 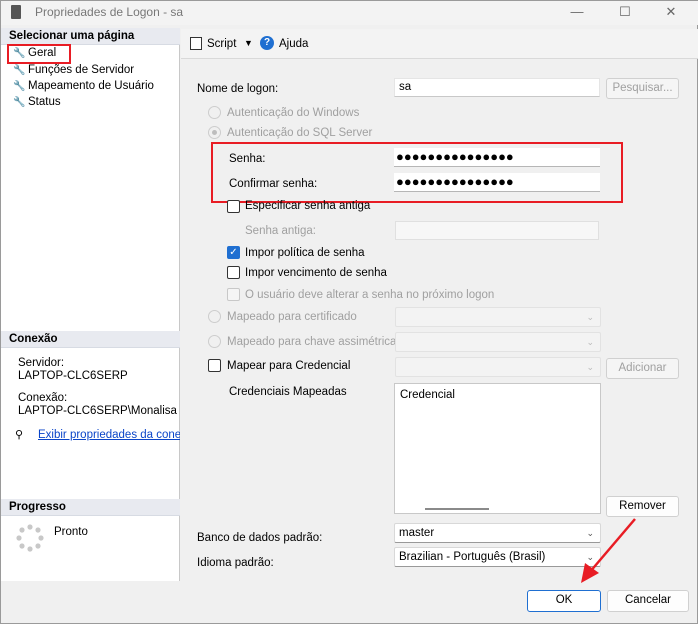 I want to click on enforce-policy-checkbox: ✓, so click(x=233, y=252).